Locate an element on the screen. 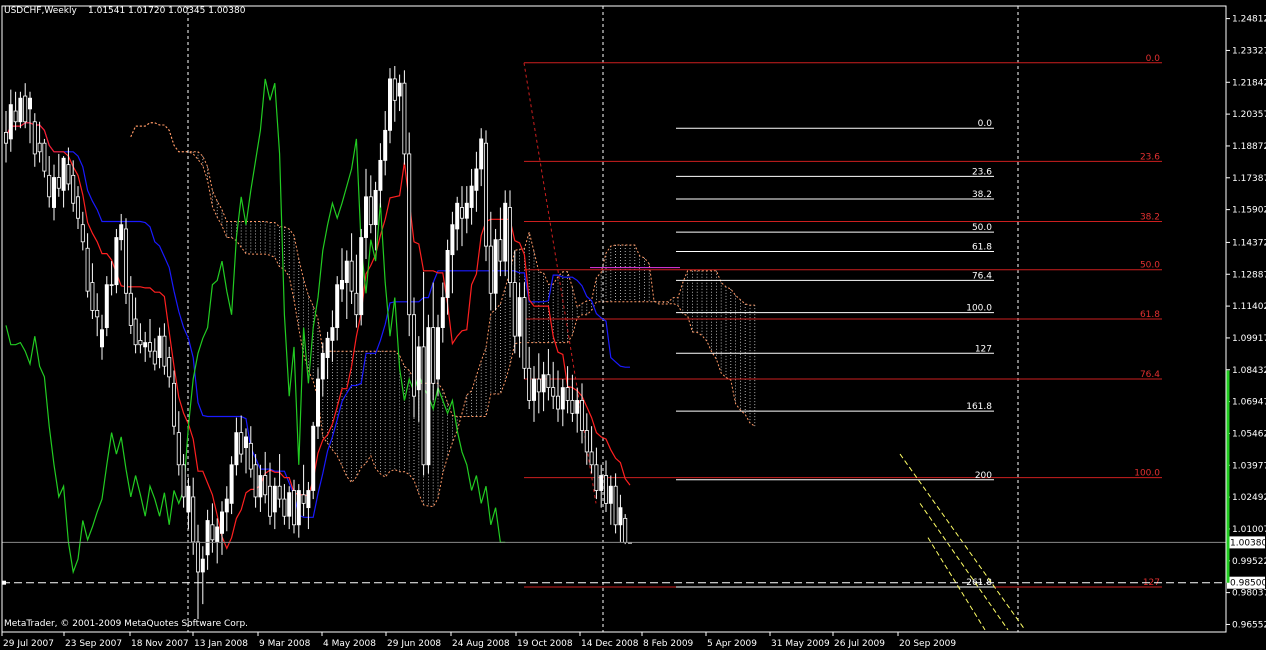 Image resolution: width=1266 pixels, height=650 pixels. time-label: 29 Jul 2007 is located at coordinates (28, 644).